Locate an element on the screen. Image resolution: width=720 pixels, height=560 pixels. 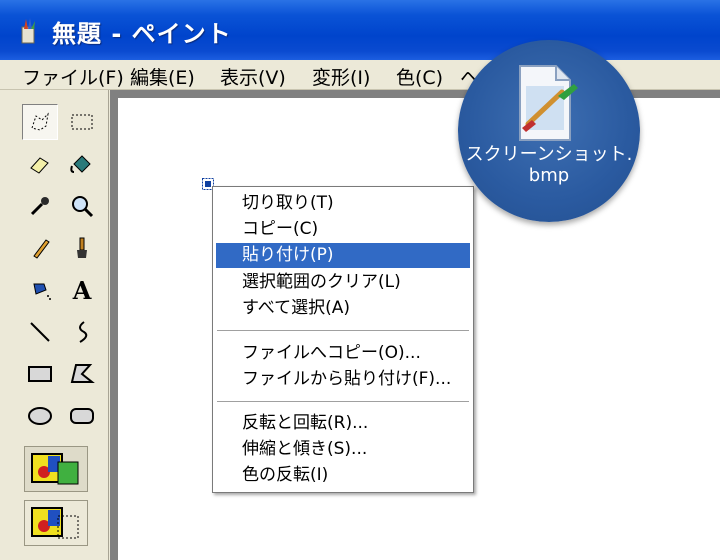
menu-view: 表示(V) is located at coordinates (253, 76).